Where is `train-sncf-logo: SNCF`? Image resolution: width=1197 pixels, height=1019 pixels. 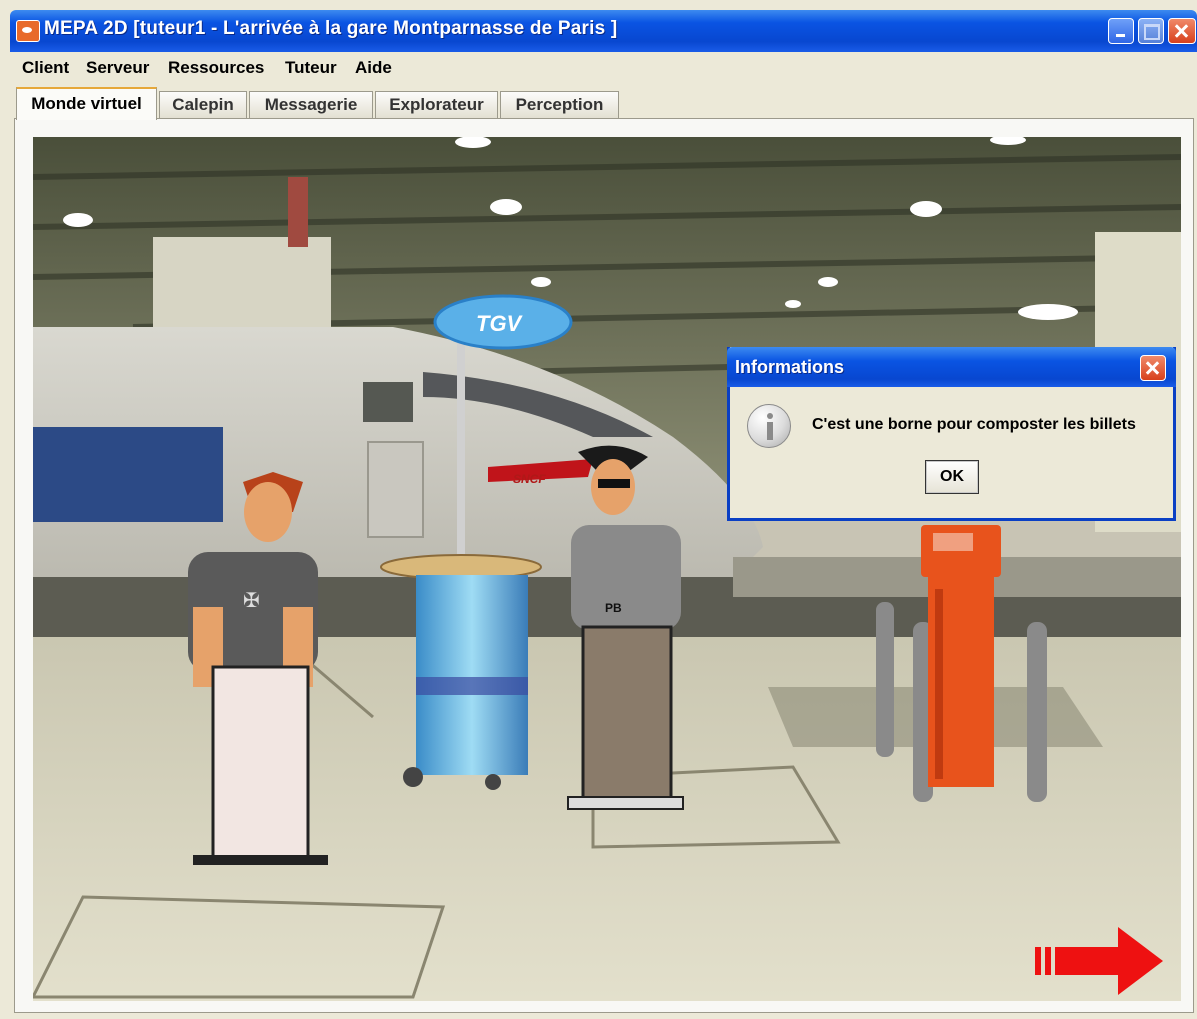
train-sncf-logo: SNCF is located at coordinates (529, 479).